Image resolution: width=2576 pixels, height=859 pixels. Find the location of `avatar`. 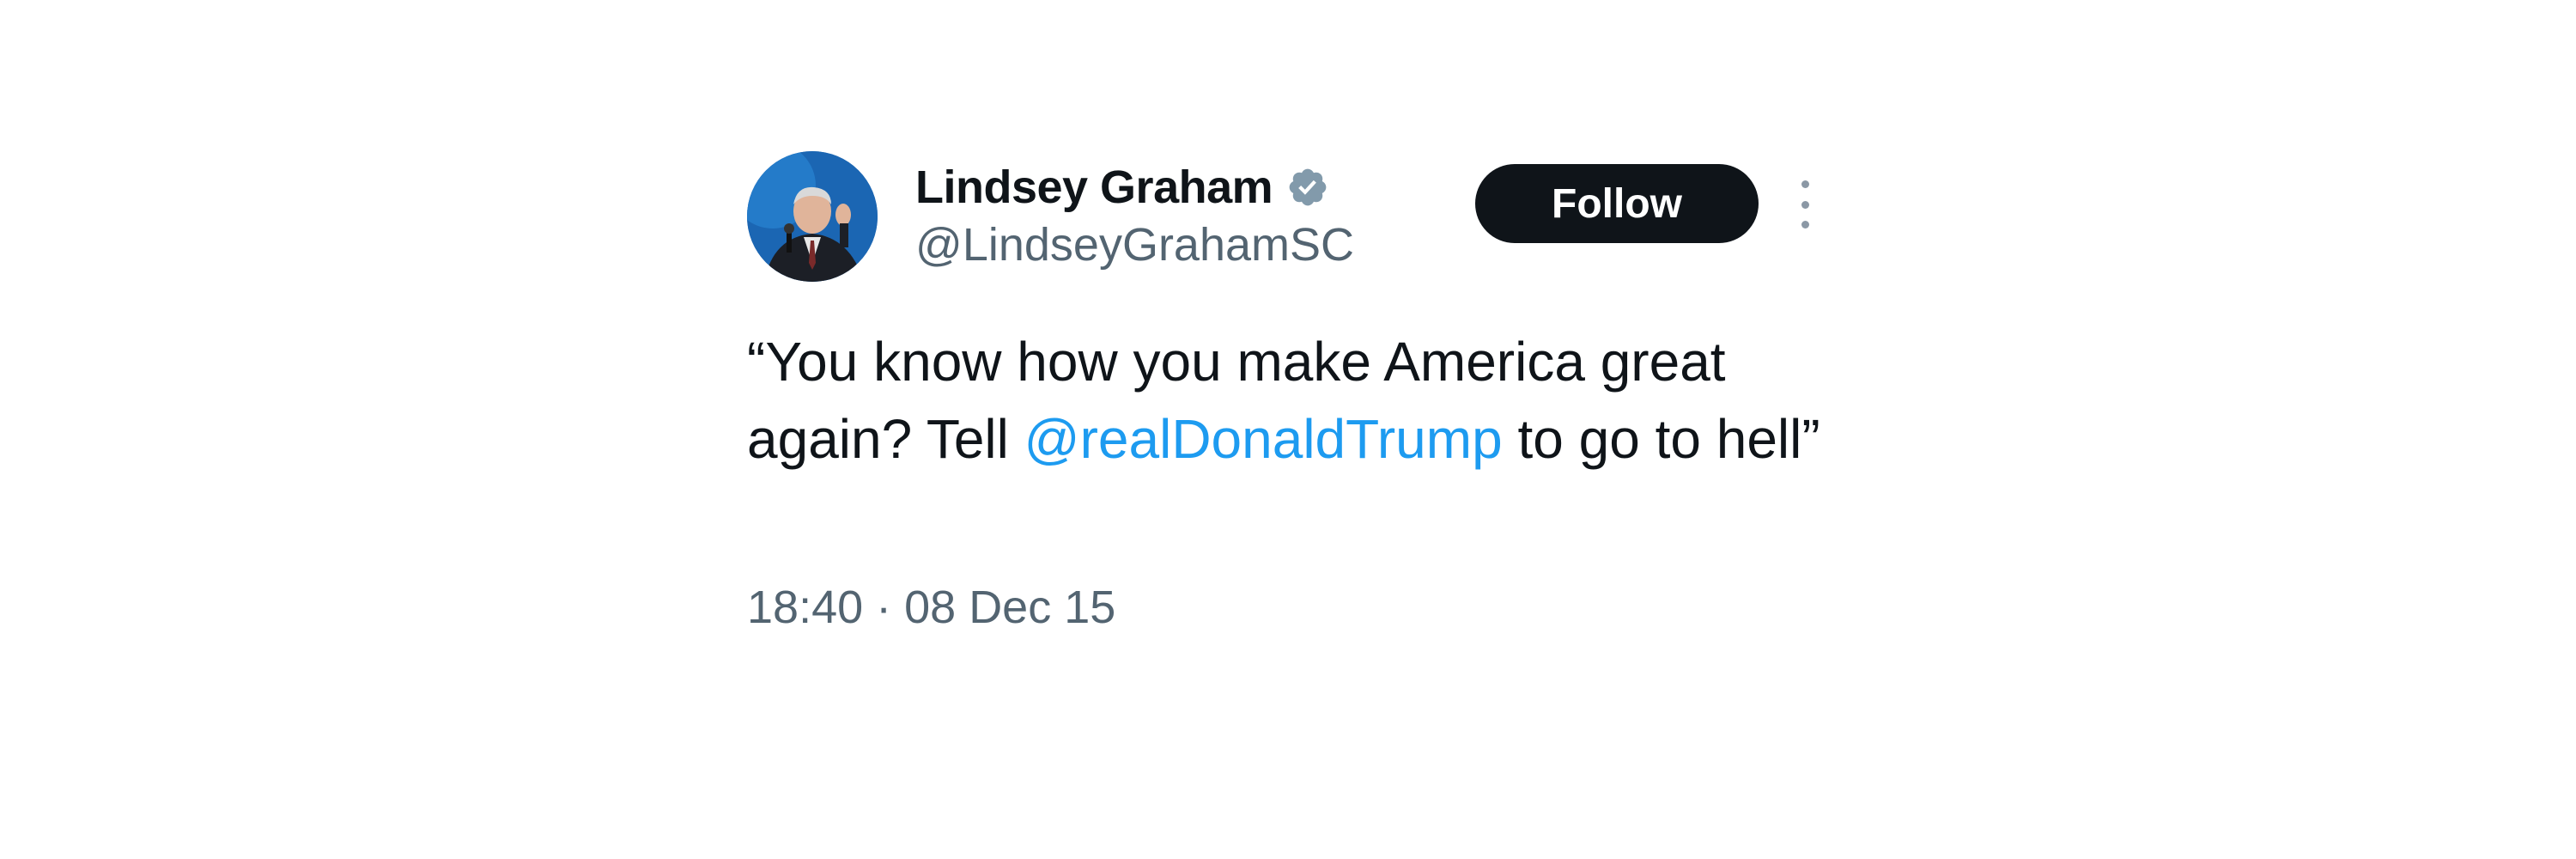

avatar is located at coordinates (812, 217).